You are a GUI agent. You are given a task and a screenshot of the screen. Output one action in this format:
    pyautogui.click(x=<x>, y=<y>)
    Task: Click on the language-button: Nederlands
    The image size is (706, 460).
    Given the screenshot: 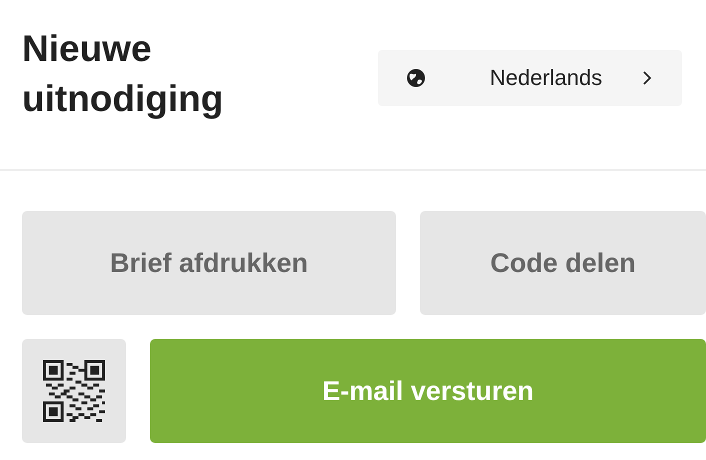 What is the action you would take?
    pyautogui.click(x=530, y=78)
    